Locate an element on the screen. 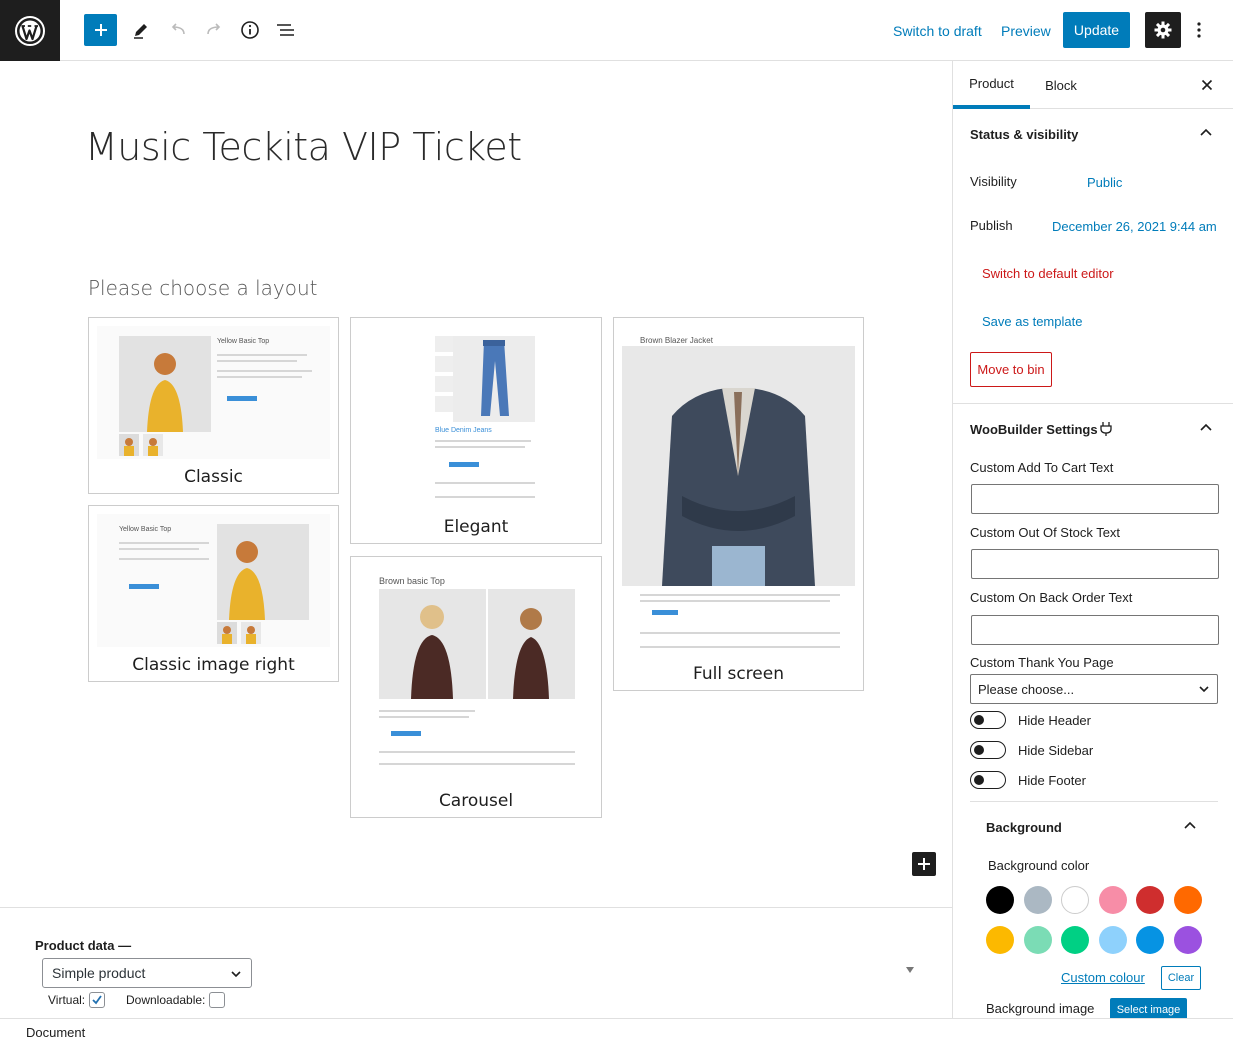  check-icon is located at coordinates (97, 1000).